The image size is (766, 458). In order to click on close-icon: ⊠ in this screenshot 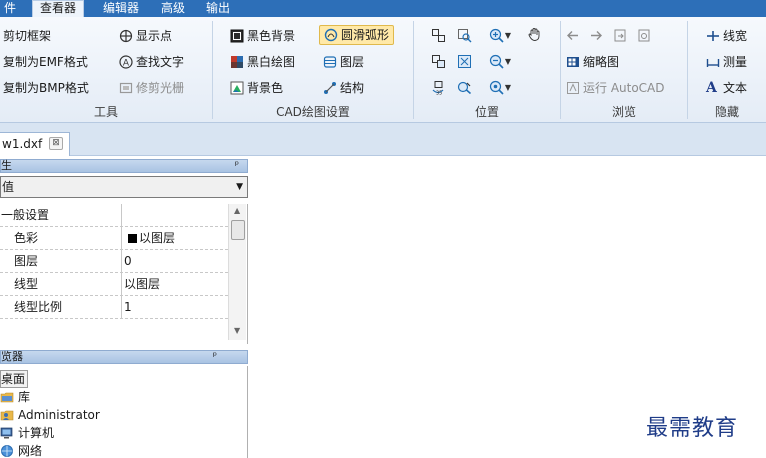, I will do `click(56, 143)`.